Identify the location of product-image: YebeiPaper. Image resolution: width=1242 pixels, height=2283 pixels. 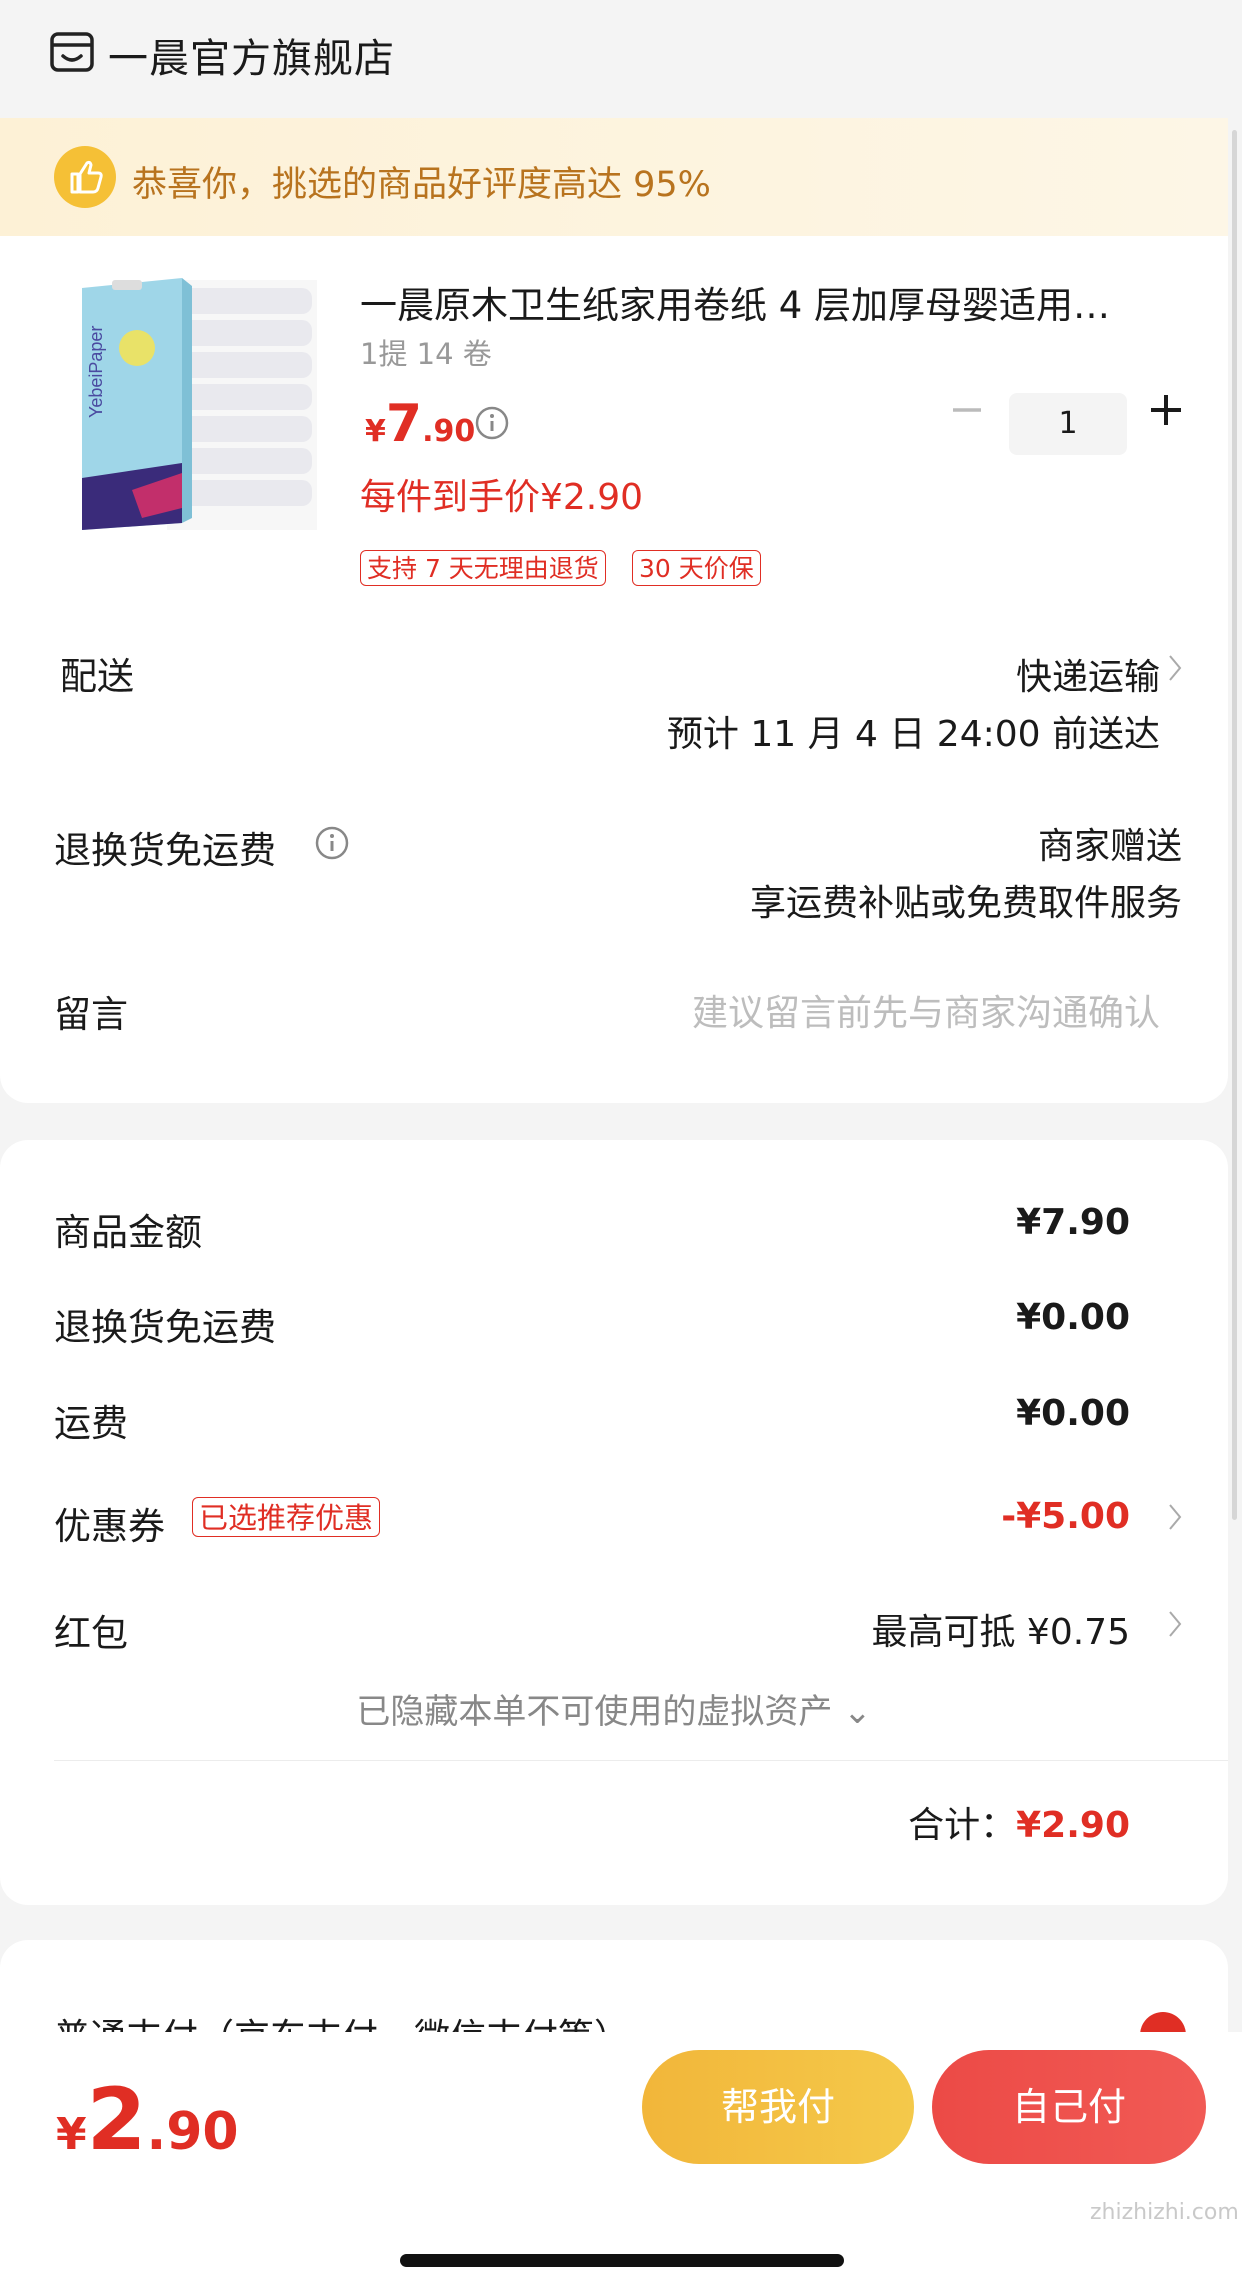
(197, 403).